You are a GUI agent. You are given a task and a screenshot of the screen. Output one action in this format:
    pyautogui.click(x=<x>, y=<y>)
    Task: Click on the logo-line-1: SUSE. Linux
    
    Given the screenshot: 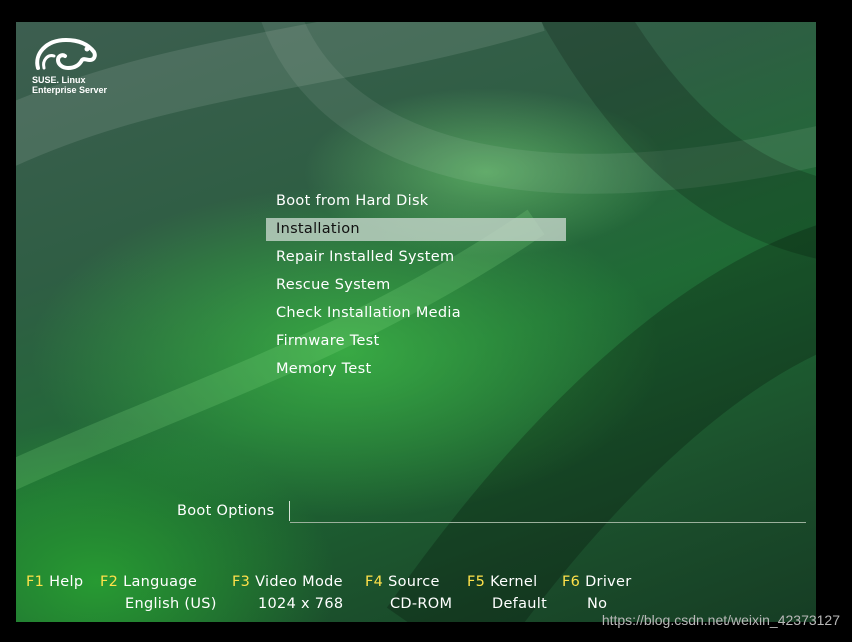 What is the action you would take?
    pyautogui.click(x=59, y=80)
    